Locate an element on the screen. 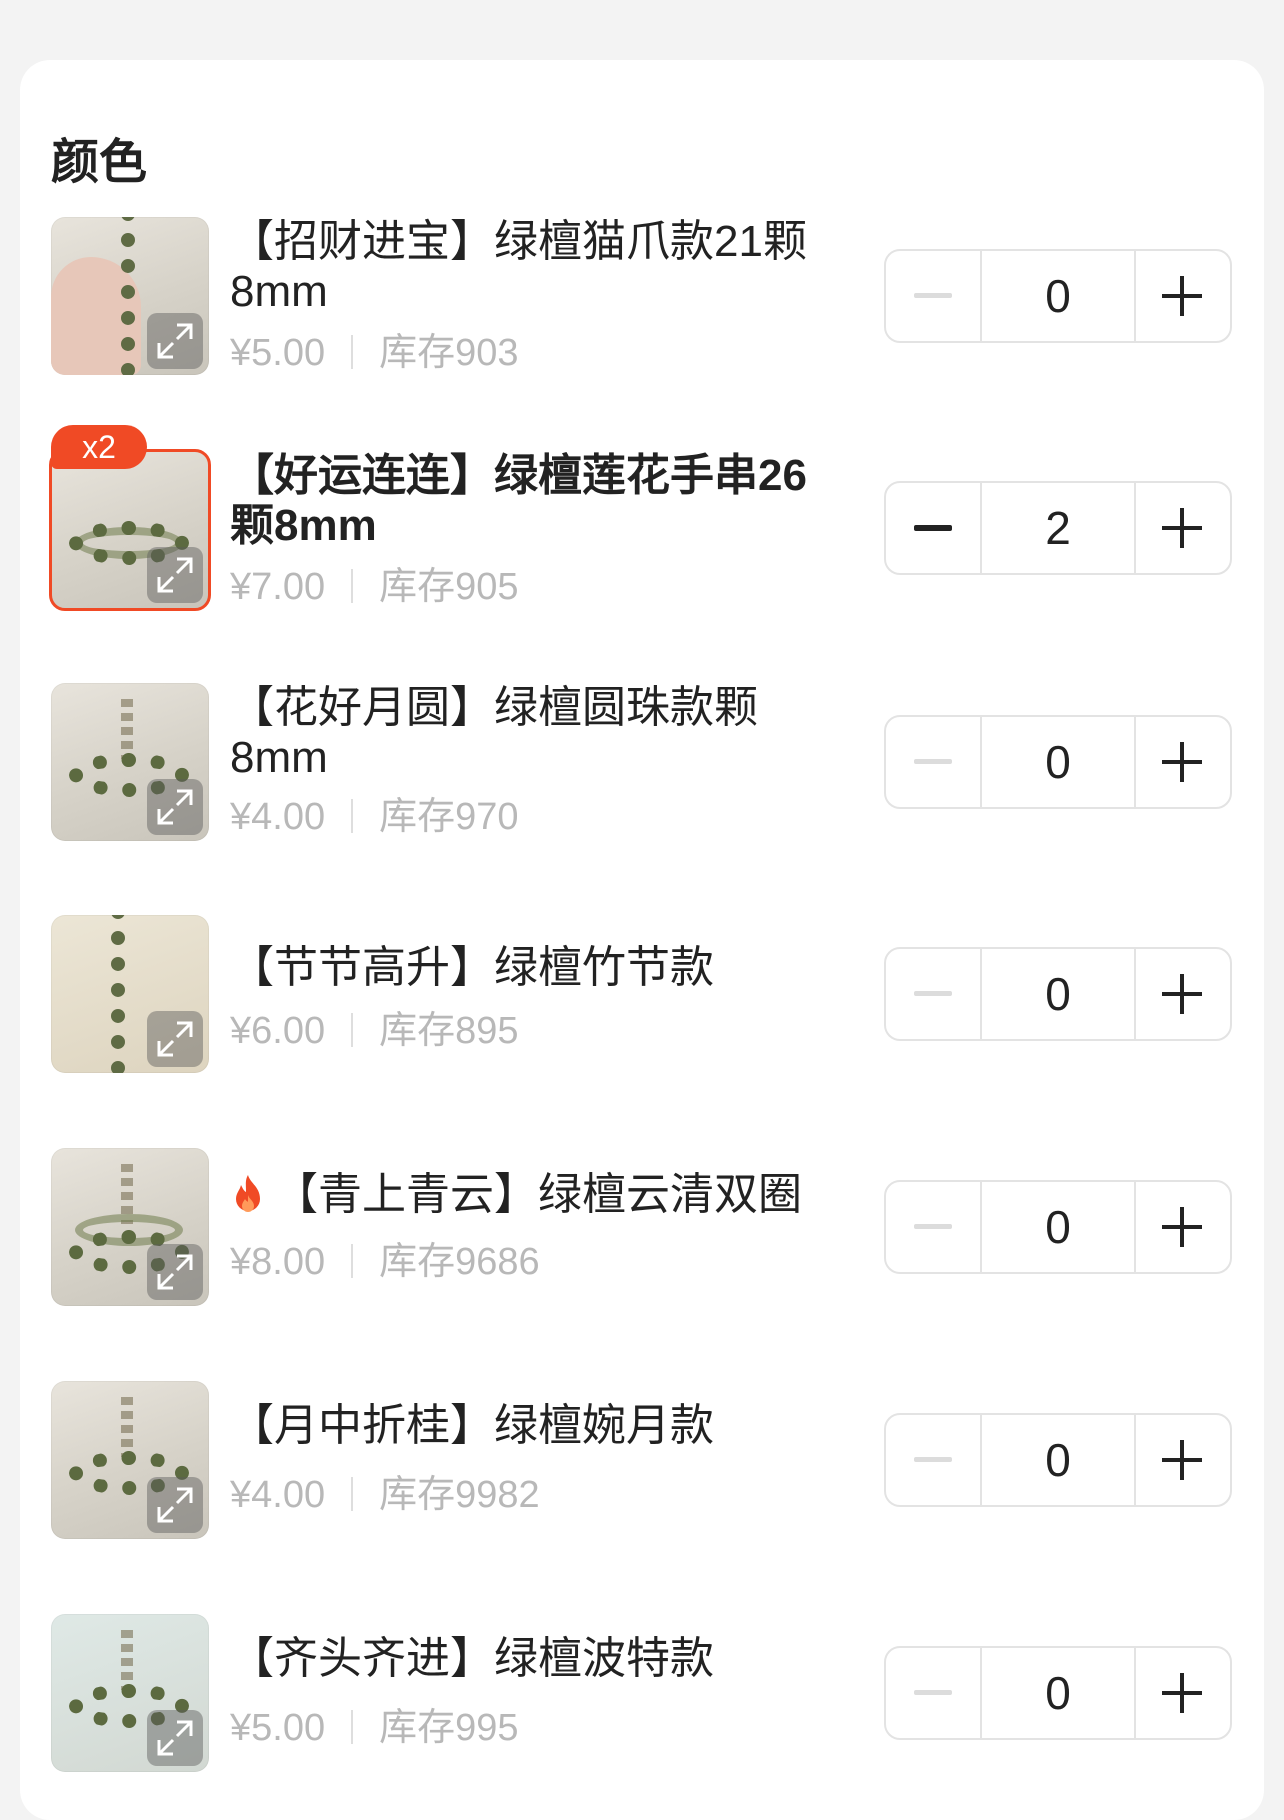  list-item: 【招财进宝】绿檀猫爪款21颗8mm ¥5.00 库存903 0 is located at coordinates (642, 297).